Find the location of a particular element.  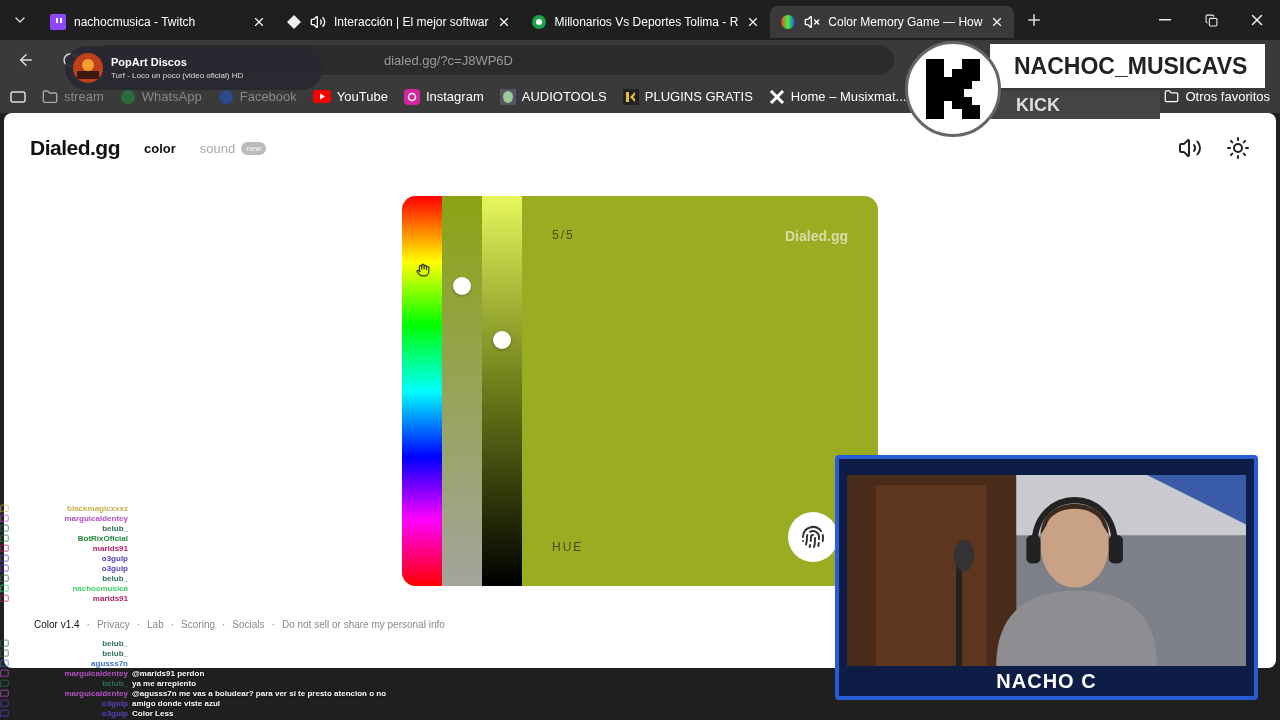

fingerprint-icon is located at coordinates (813, 537).